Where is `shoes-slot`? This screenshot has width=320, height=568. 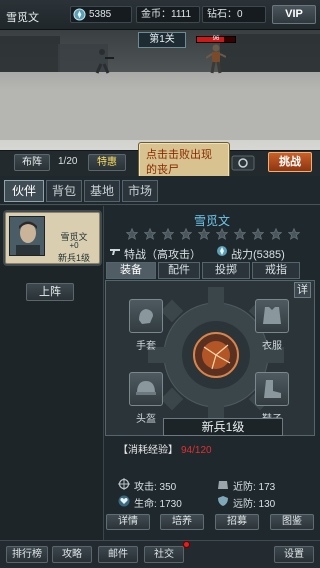
shoes-slot is located at coordinates (272, 389).